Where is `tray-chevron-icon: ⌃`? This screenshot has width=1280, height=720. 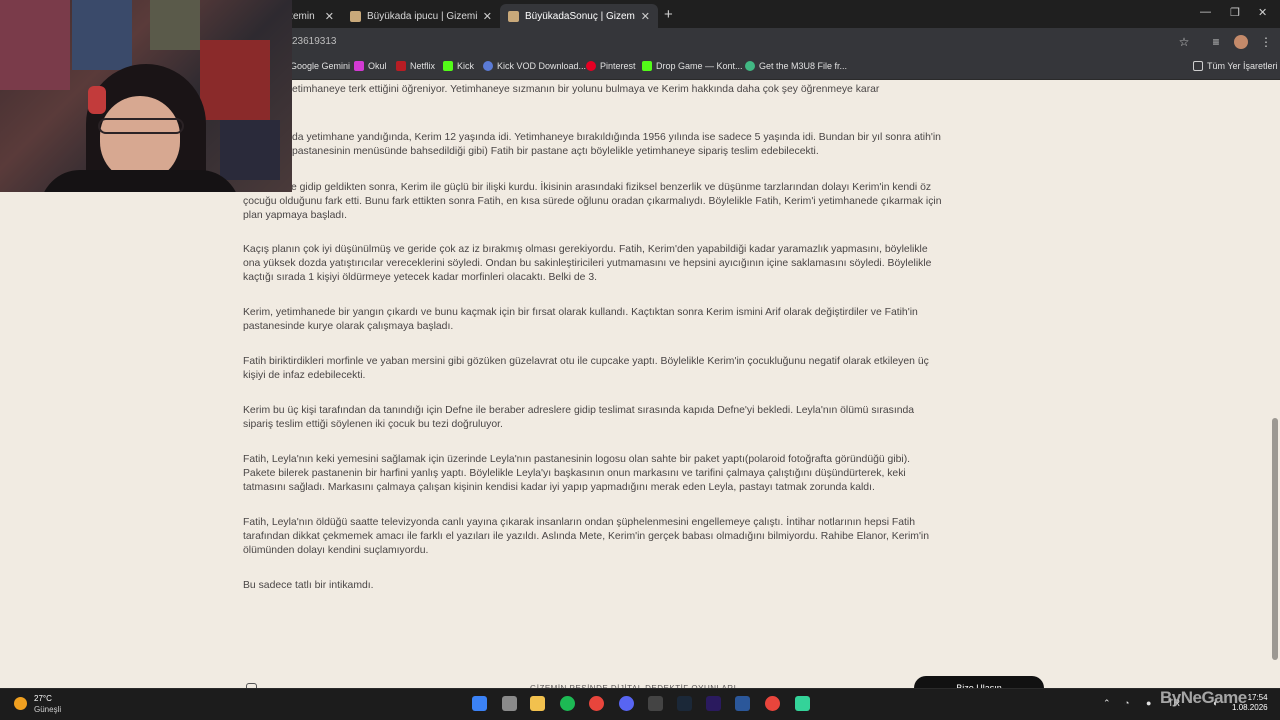
tray-chevron-icon: ⌃ is located at coordinates (1107, 703).